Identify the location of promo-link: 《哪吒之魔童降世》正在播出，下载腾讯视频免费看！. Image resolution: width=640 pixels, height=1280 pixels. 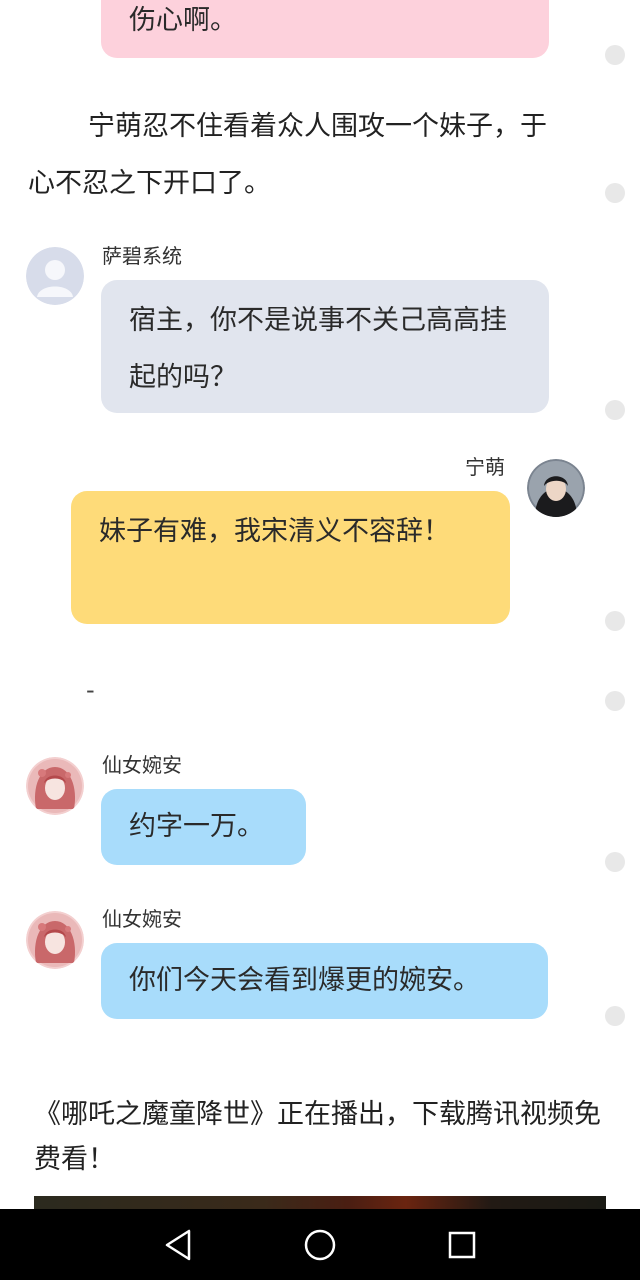
(321, 1137).